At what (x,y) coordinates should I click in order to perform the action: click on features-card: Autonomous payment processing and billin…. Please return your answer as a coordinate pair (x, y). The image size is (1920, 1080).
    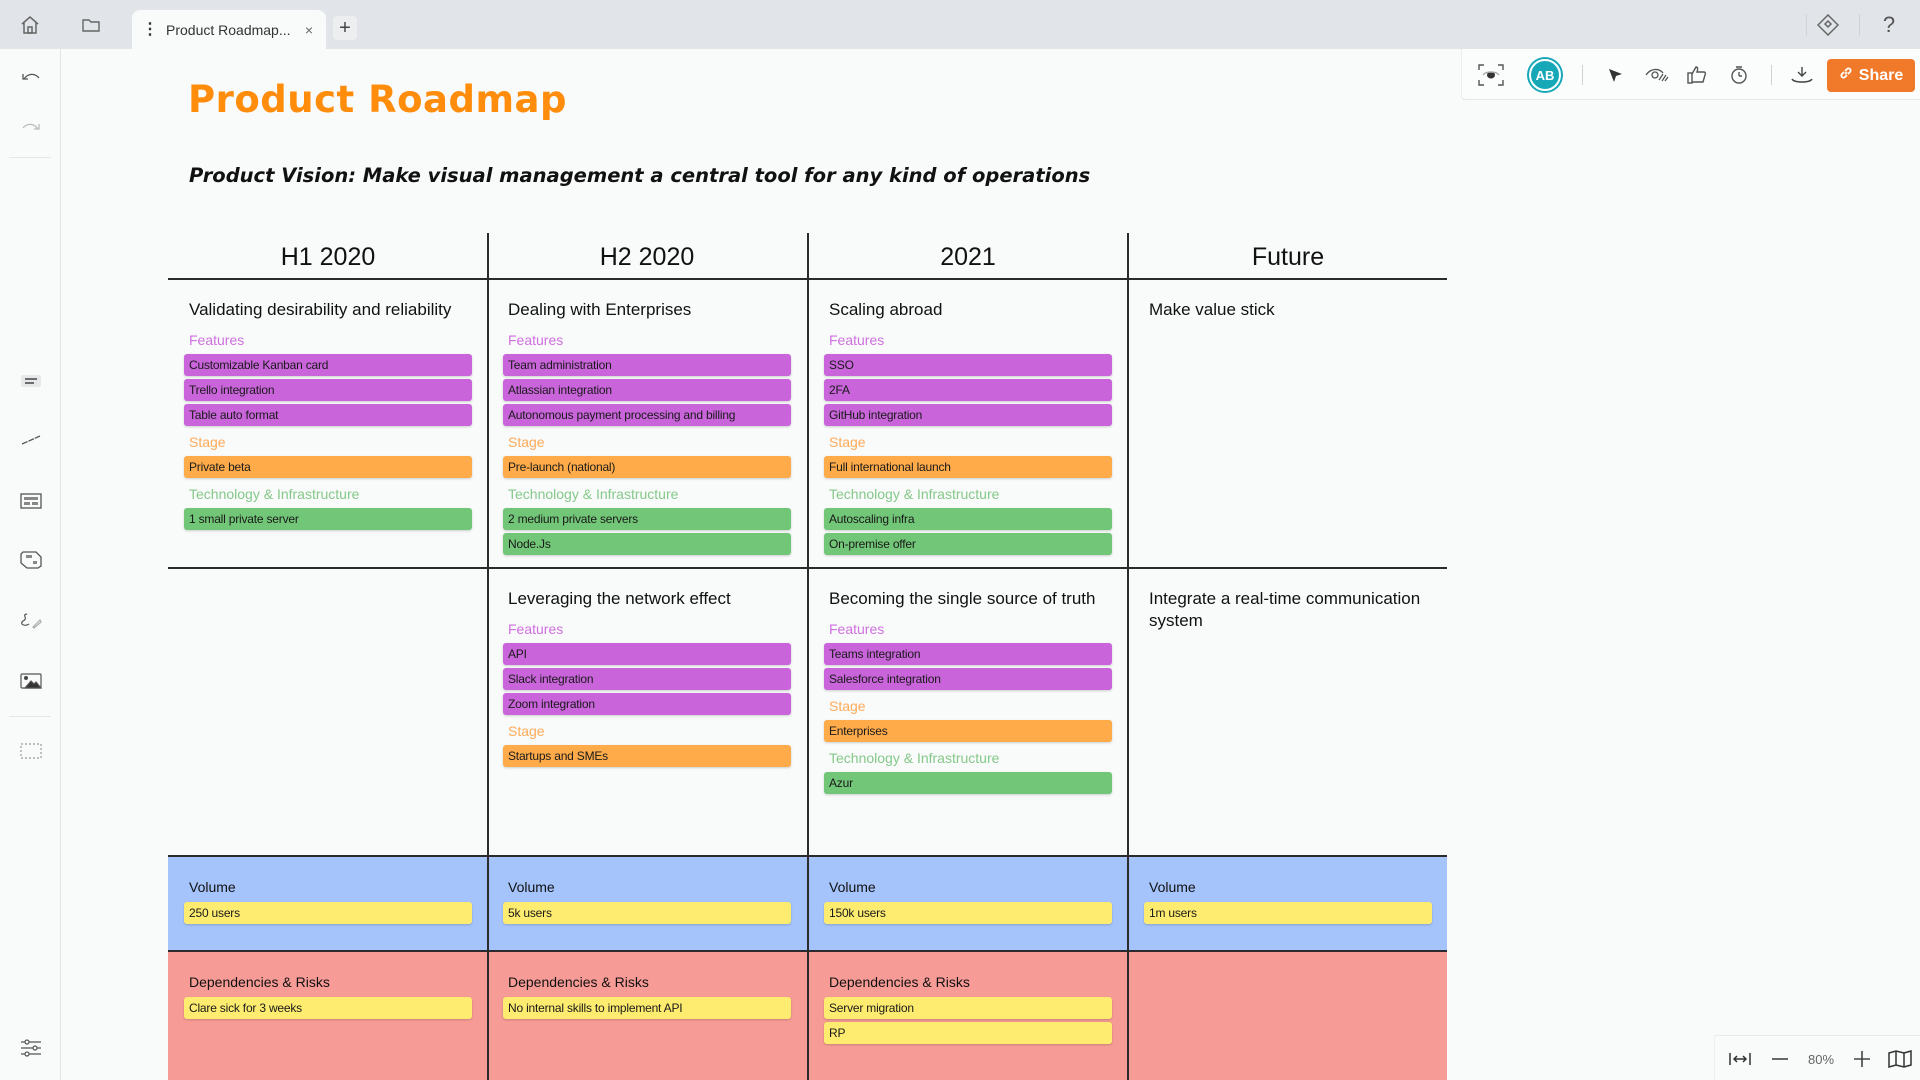
    Looking at the image, I should click on (647, 415).